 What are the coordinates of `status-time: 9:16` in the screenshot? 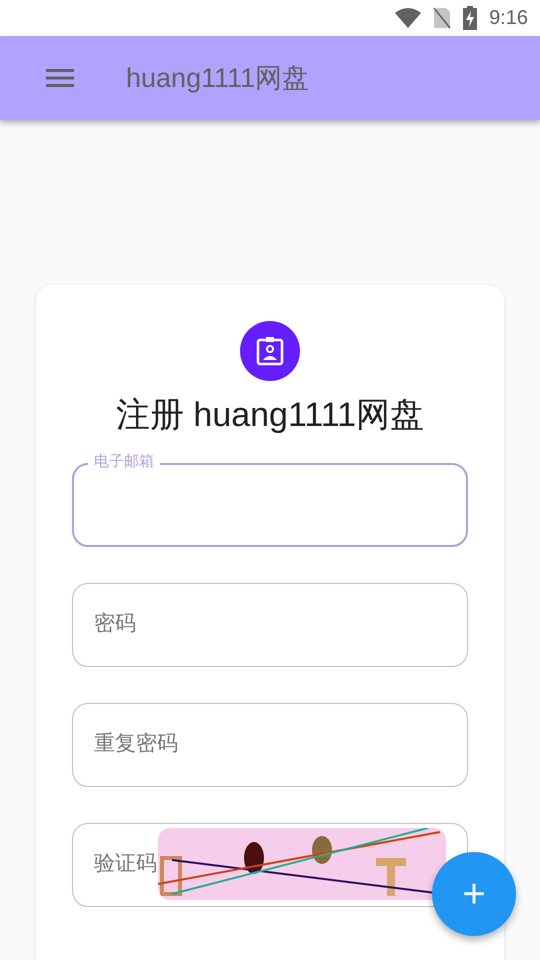 It's located at (508, 18).